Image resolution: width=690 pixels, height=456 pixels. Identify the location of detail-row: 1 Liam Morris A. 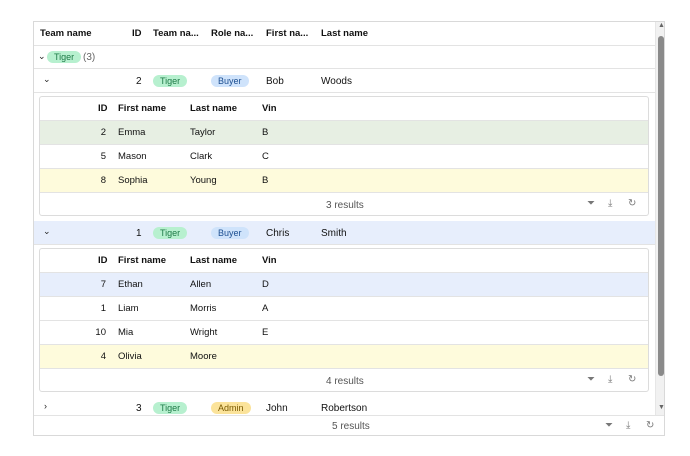
(344, 309).